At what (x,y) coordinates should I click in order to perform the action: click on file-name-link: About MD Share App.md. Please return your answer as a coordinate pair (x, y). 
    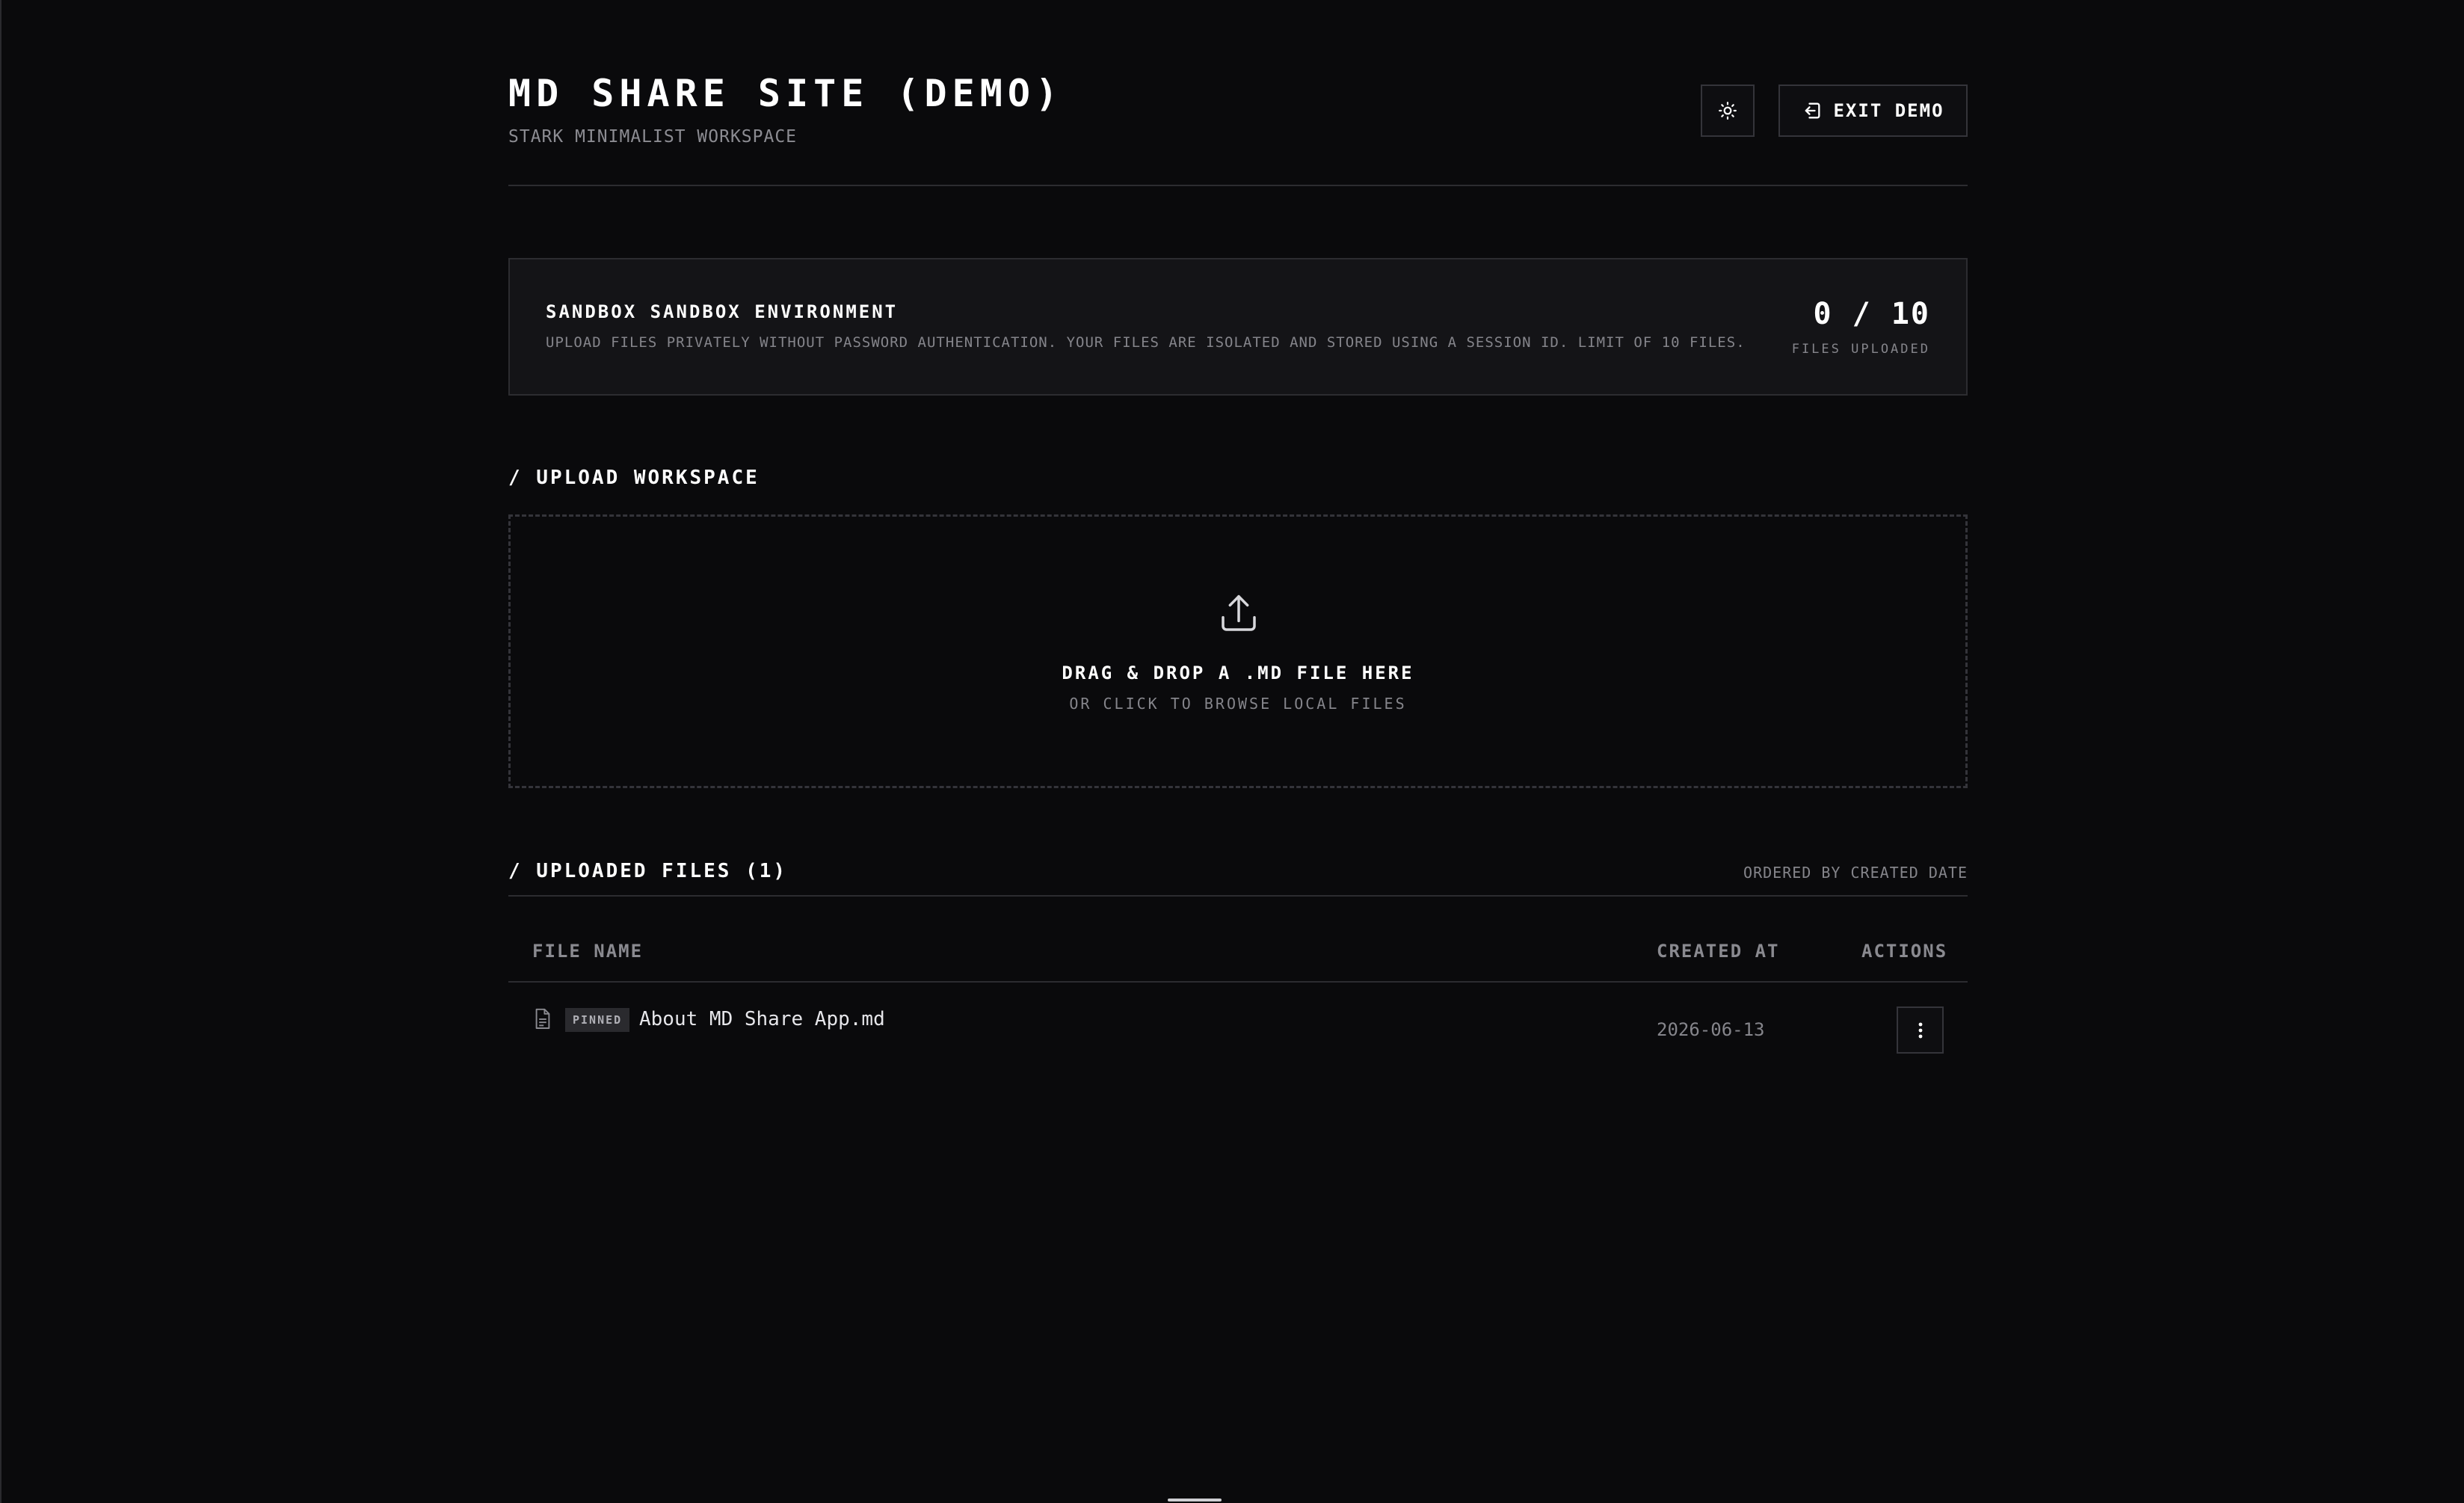
    Looking at the image, I should click on (762, 1019).